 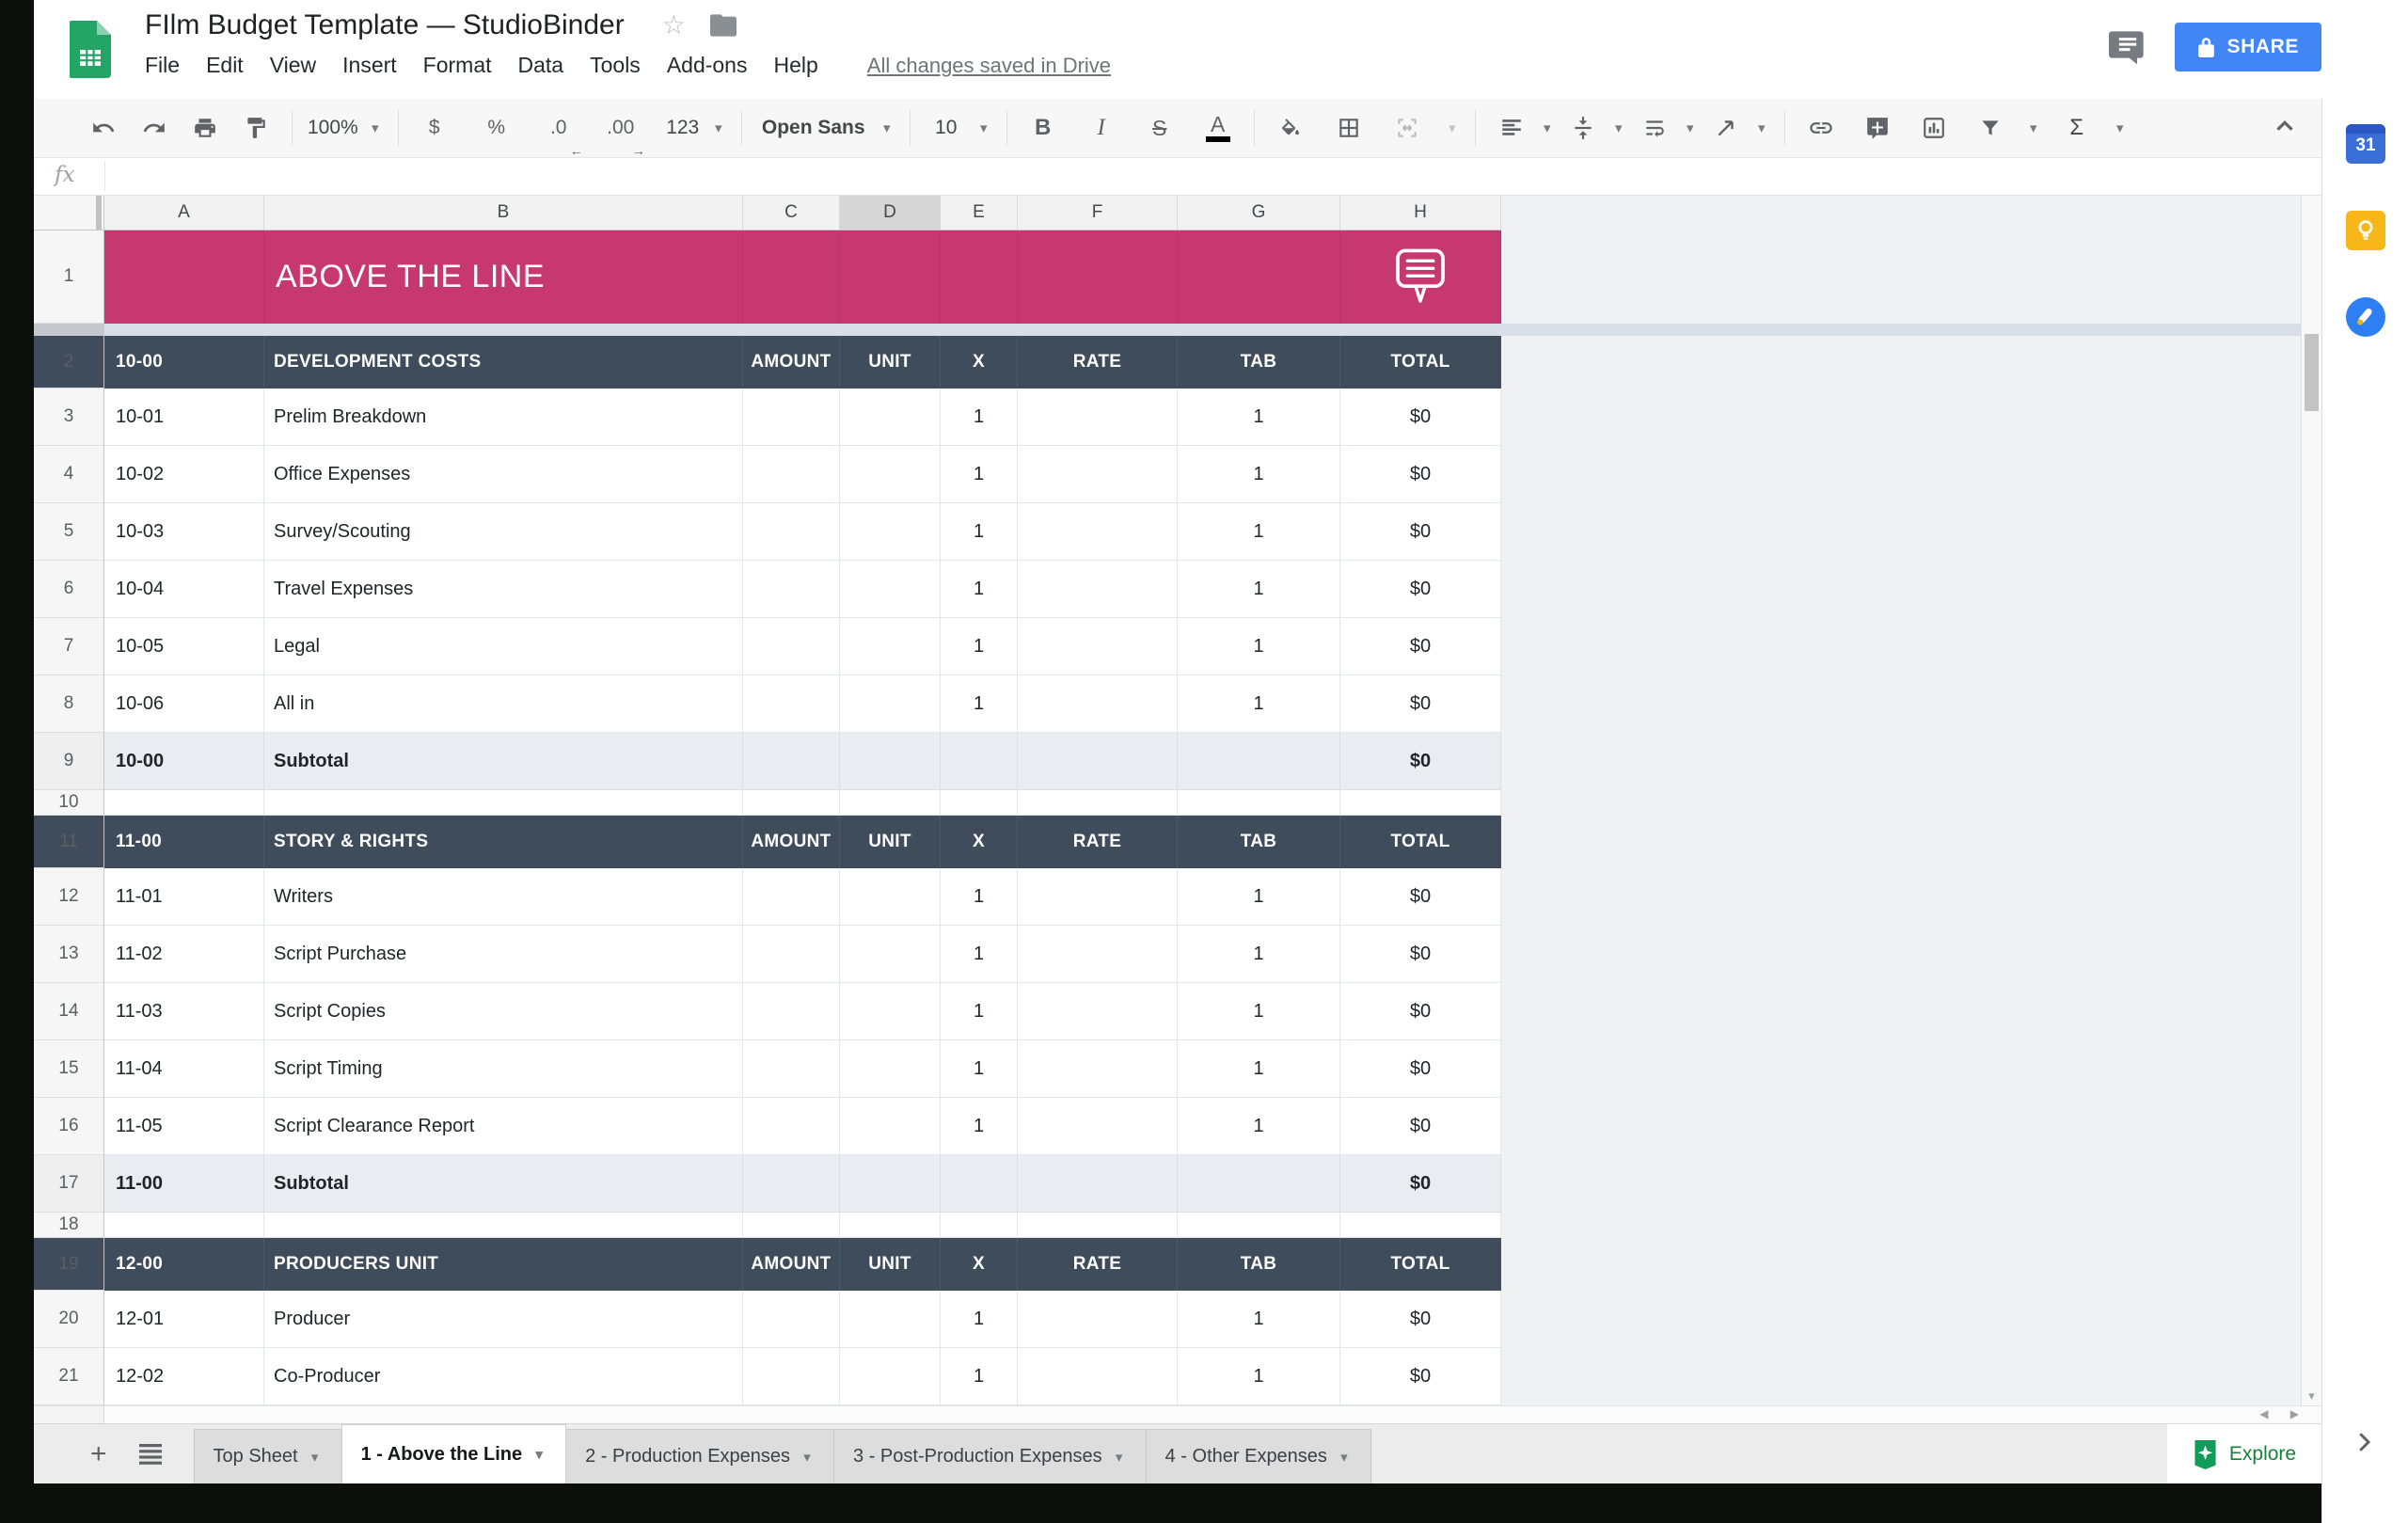 I want to click on cell-code: 11-04, so click(x=184, y=1069).